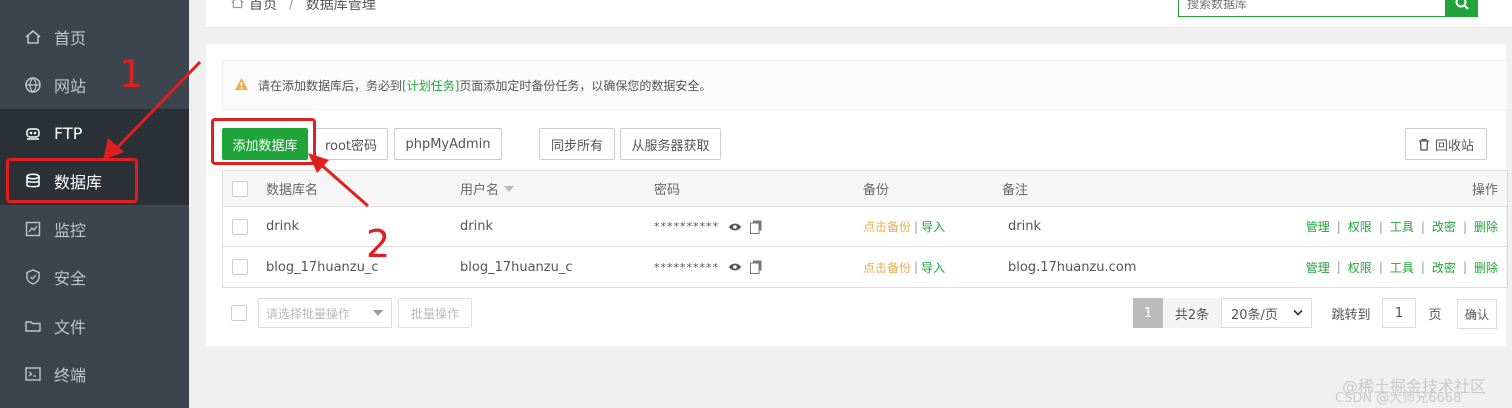 This screenshot has height=408, width=1512. What do you see at coordinates (435, 313) in the screenshot?
I see `batch-operation-button: 批量操作` at bounding box center [435, 313].